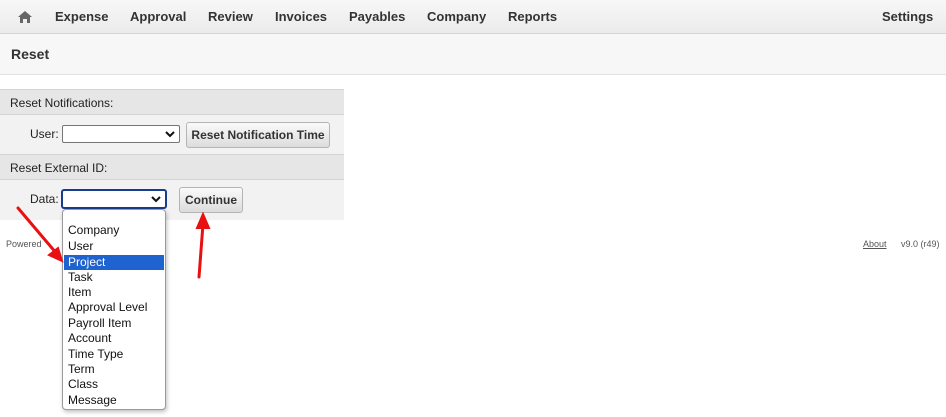  I want to click on nav-review: Review, so click(230, 16).